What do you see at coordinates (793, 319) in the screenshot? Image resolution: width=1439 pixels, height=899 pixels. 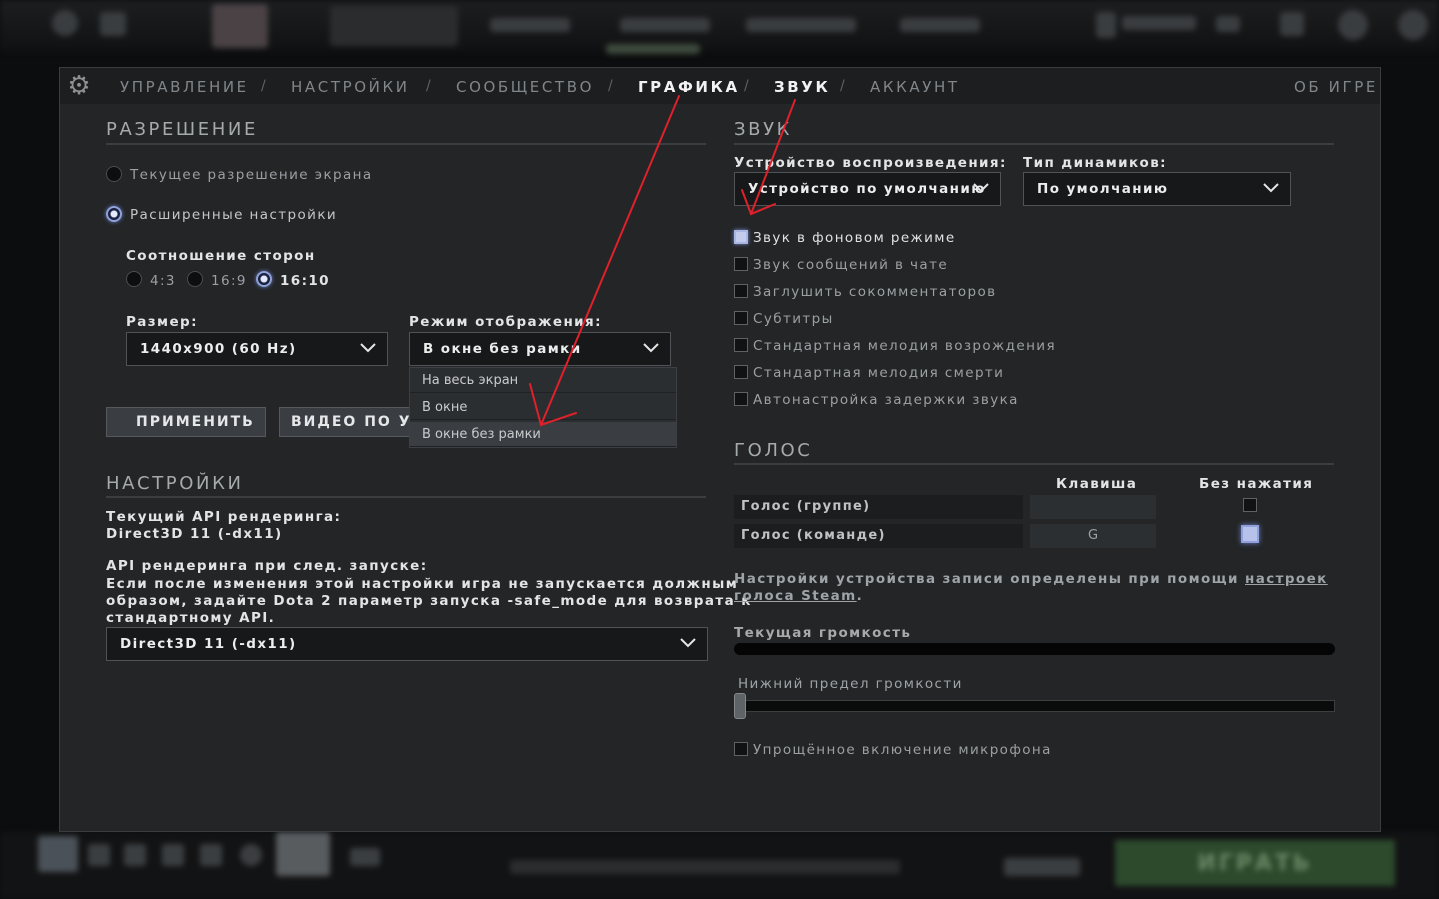 I see `subtitles-label: Субтитры` at bounding box center [793, 319].